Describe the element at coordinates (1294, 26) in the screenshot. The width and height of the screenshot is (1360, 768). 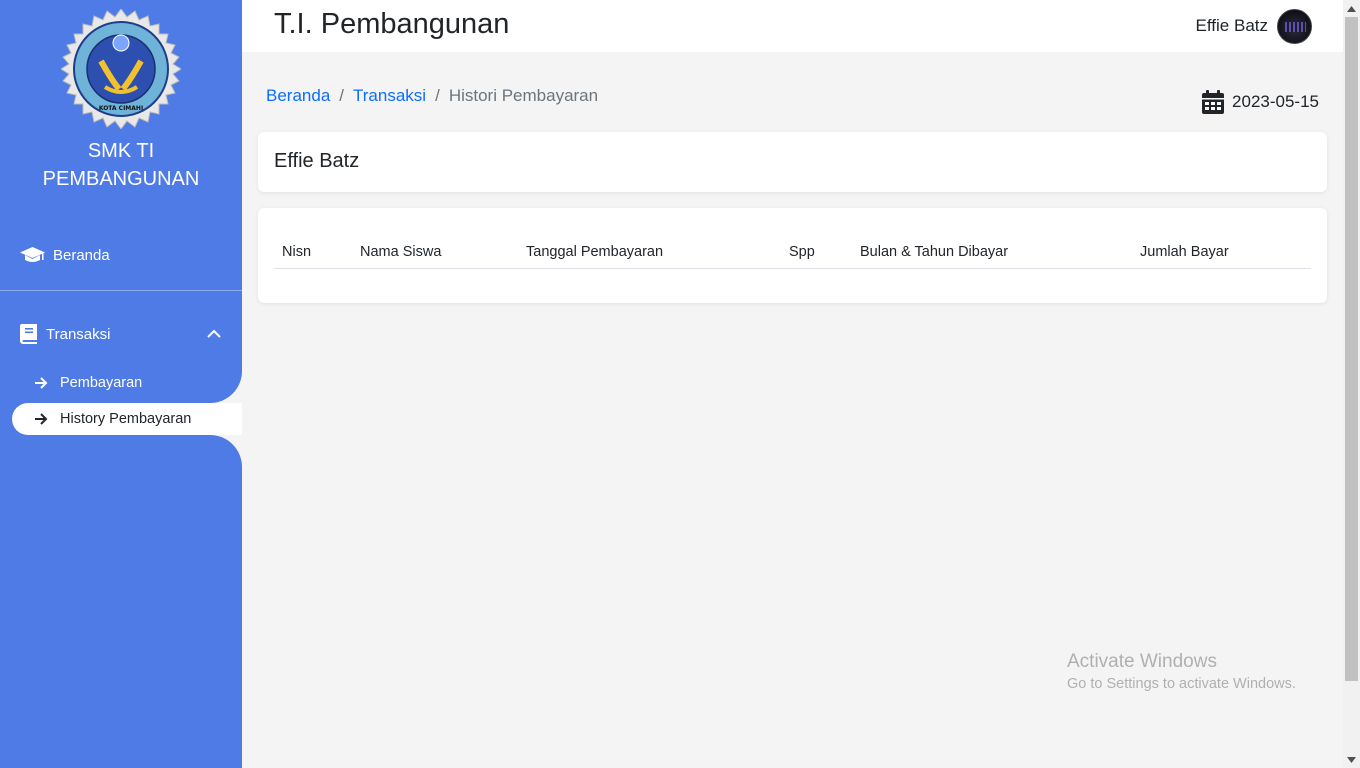
I see `avatar` at that location.